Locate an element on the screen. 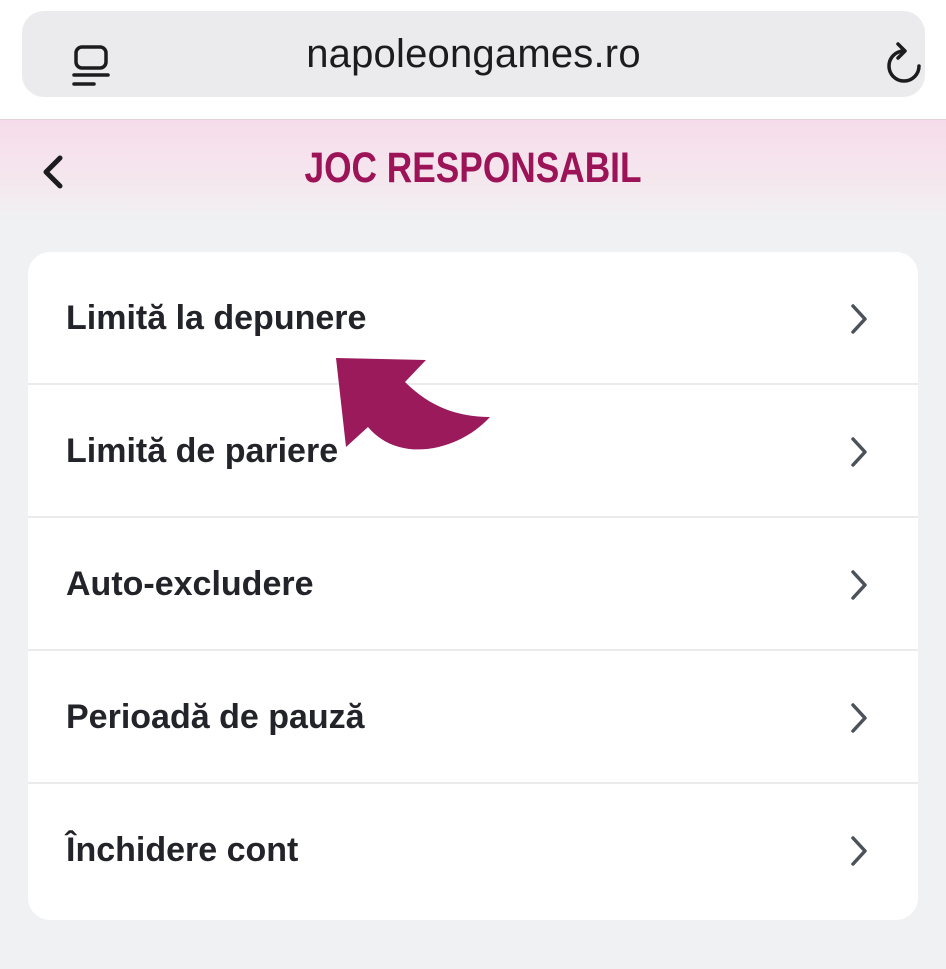 Image resolution: width=946 pixels, height=969 pixels. menu-item-label: Închidere cont is located at coordinates (182, 850).